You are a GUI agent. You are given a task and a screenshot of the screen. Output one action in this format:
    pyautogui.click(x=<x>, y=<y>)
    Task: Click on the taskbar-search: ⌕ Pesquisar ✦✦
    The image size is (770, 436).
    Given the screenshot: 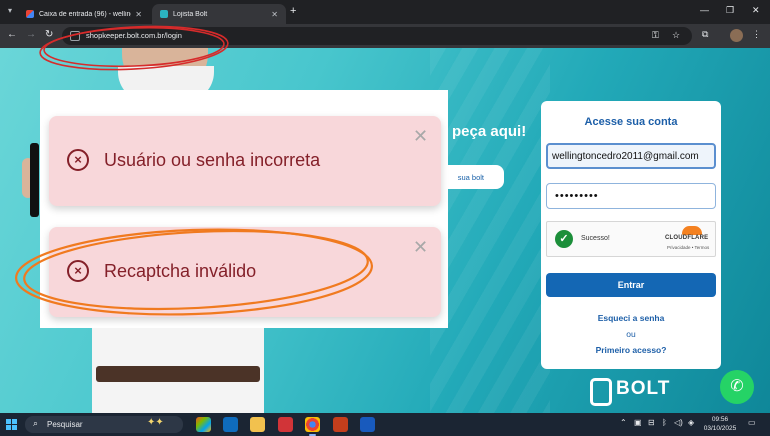 What is the action you would take?
    pyautogui.click(x=104, y=424)
    